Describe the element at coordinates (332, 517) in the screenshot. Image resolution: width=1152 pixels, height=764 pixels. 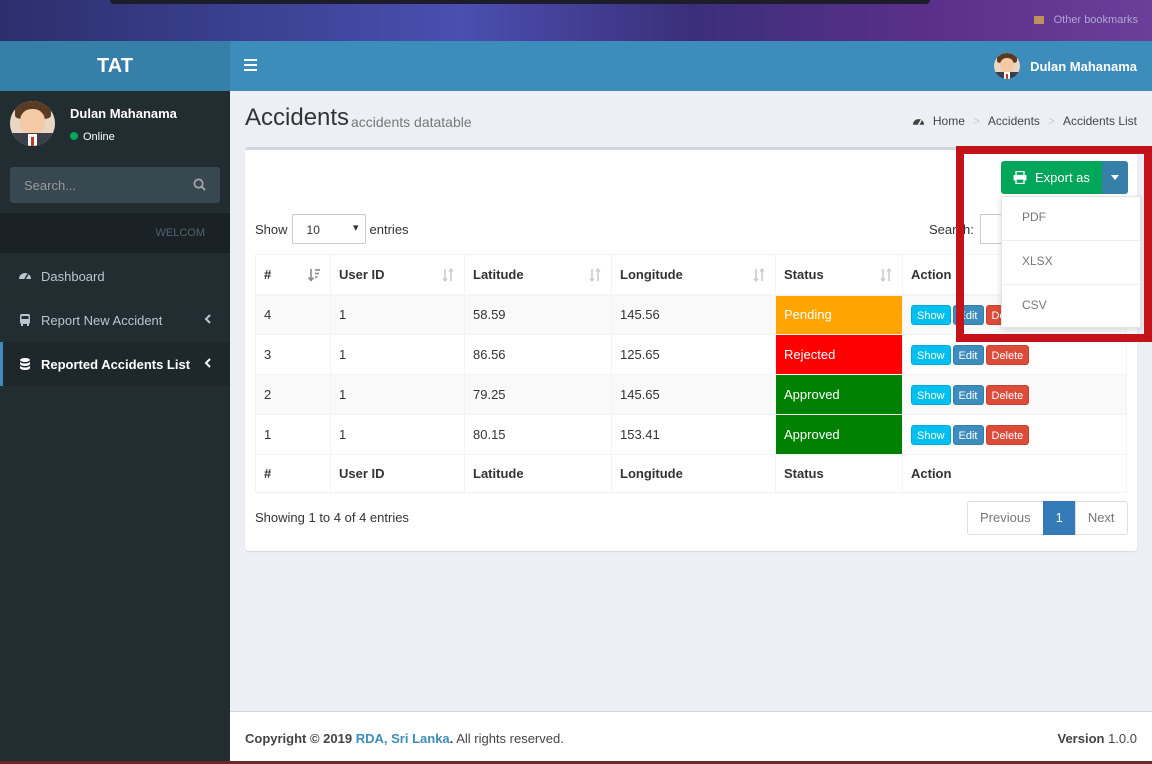
I see `table-info: Showing 1 to 4 of 4 entries` at that location.